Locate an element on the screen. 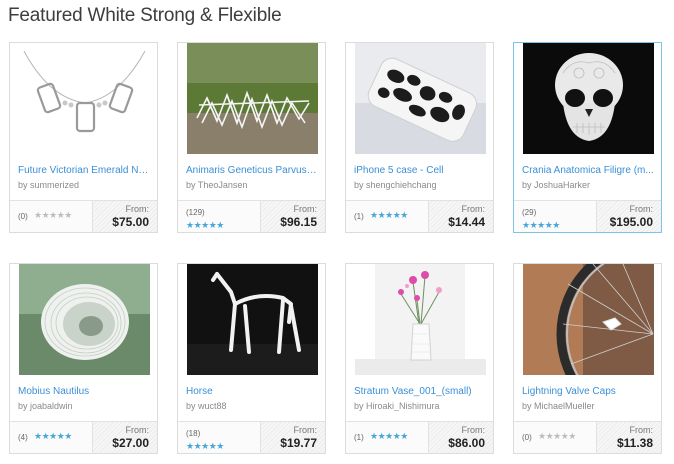 This screenshot has width=674, height=464. product-name: Lightning Valve Caps is located at coordinates (588, 391).